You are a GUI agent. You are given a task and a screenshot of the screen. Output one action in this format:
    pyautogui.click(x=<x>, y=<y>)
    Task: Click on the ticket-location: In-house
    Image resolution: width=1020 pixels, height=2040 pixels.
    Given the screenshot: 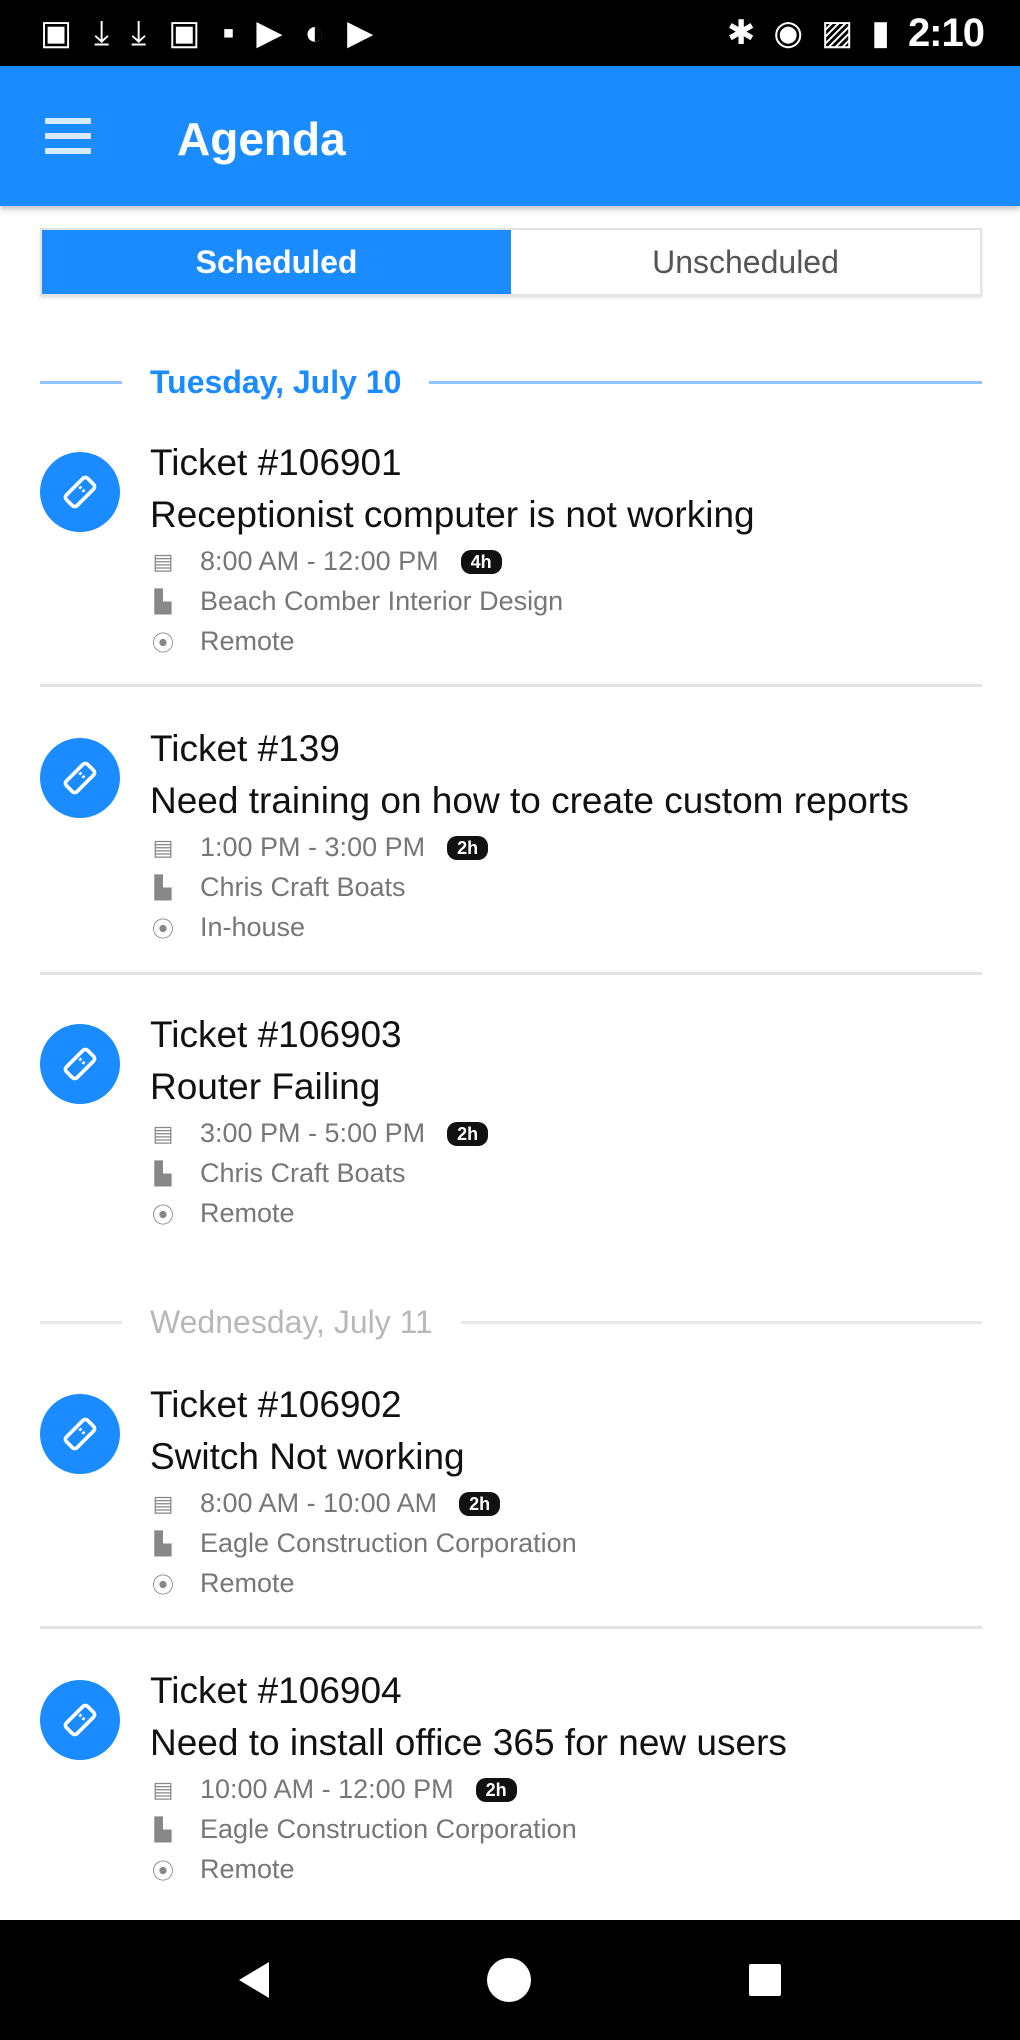 What is the action you would take?
    pyautogui.click(x=253, y=927)
    